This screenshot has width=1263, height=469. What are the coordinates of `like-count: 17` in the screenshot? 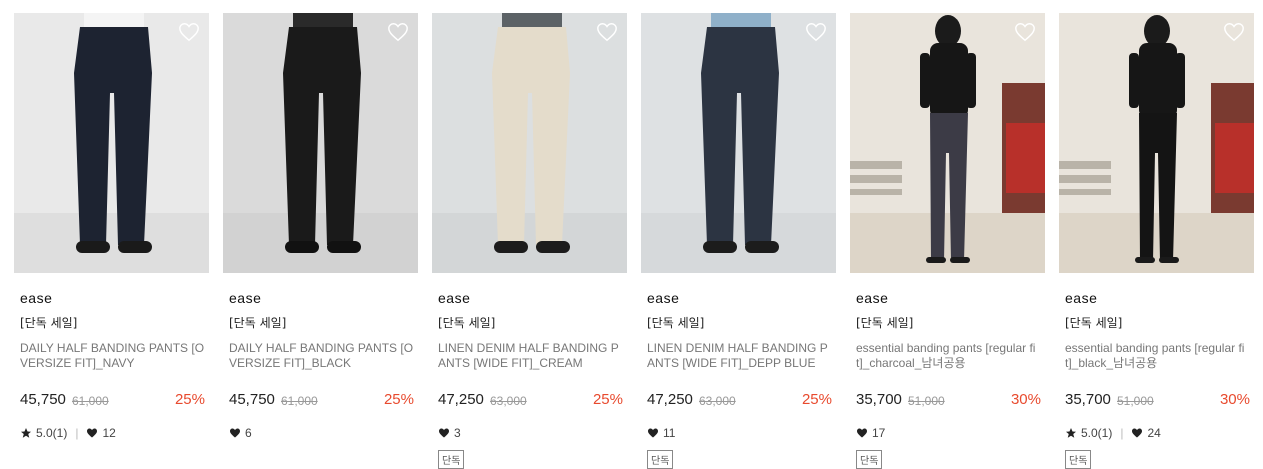 It's located at (879, 433).